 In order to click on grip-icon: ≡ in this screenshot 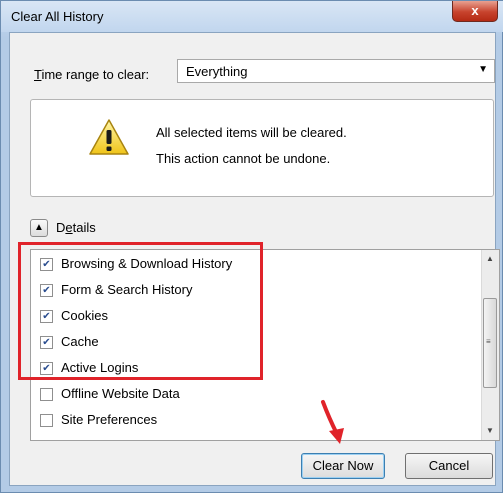, I will do `click(488, 341)`.